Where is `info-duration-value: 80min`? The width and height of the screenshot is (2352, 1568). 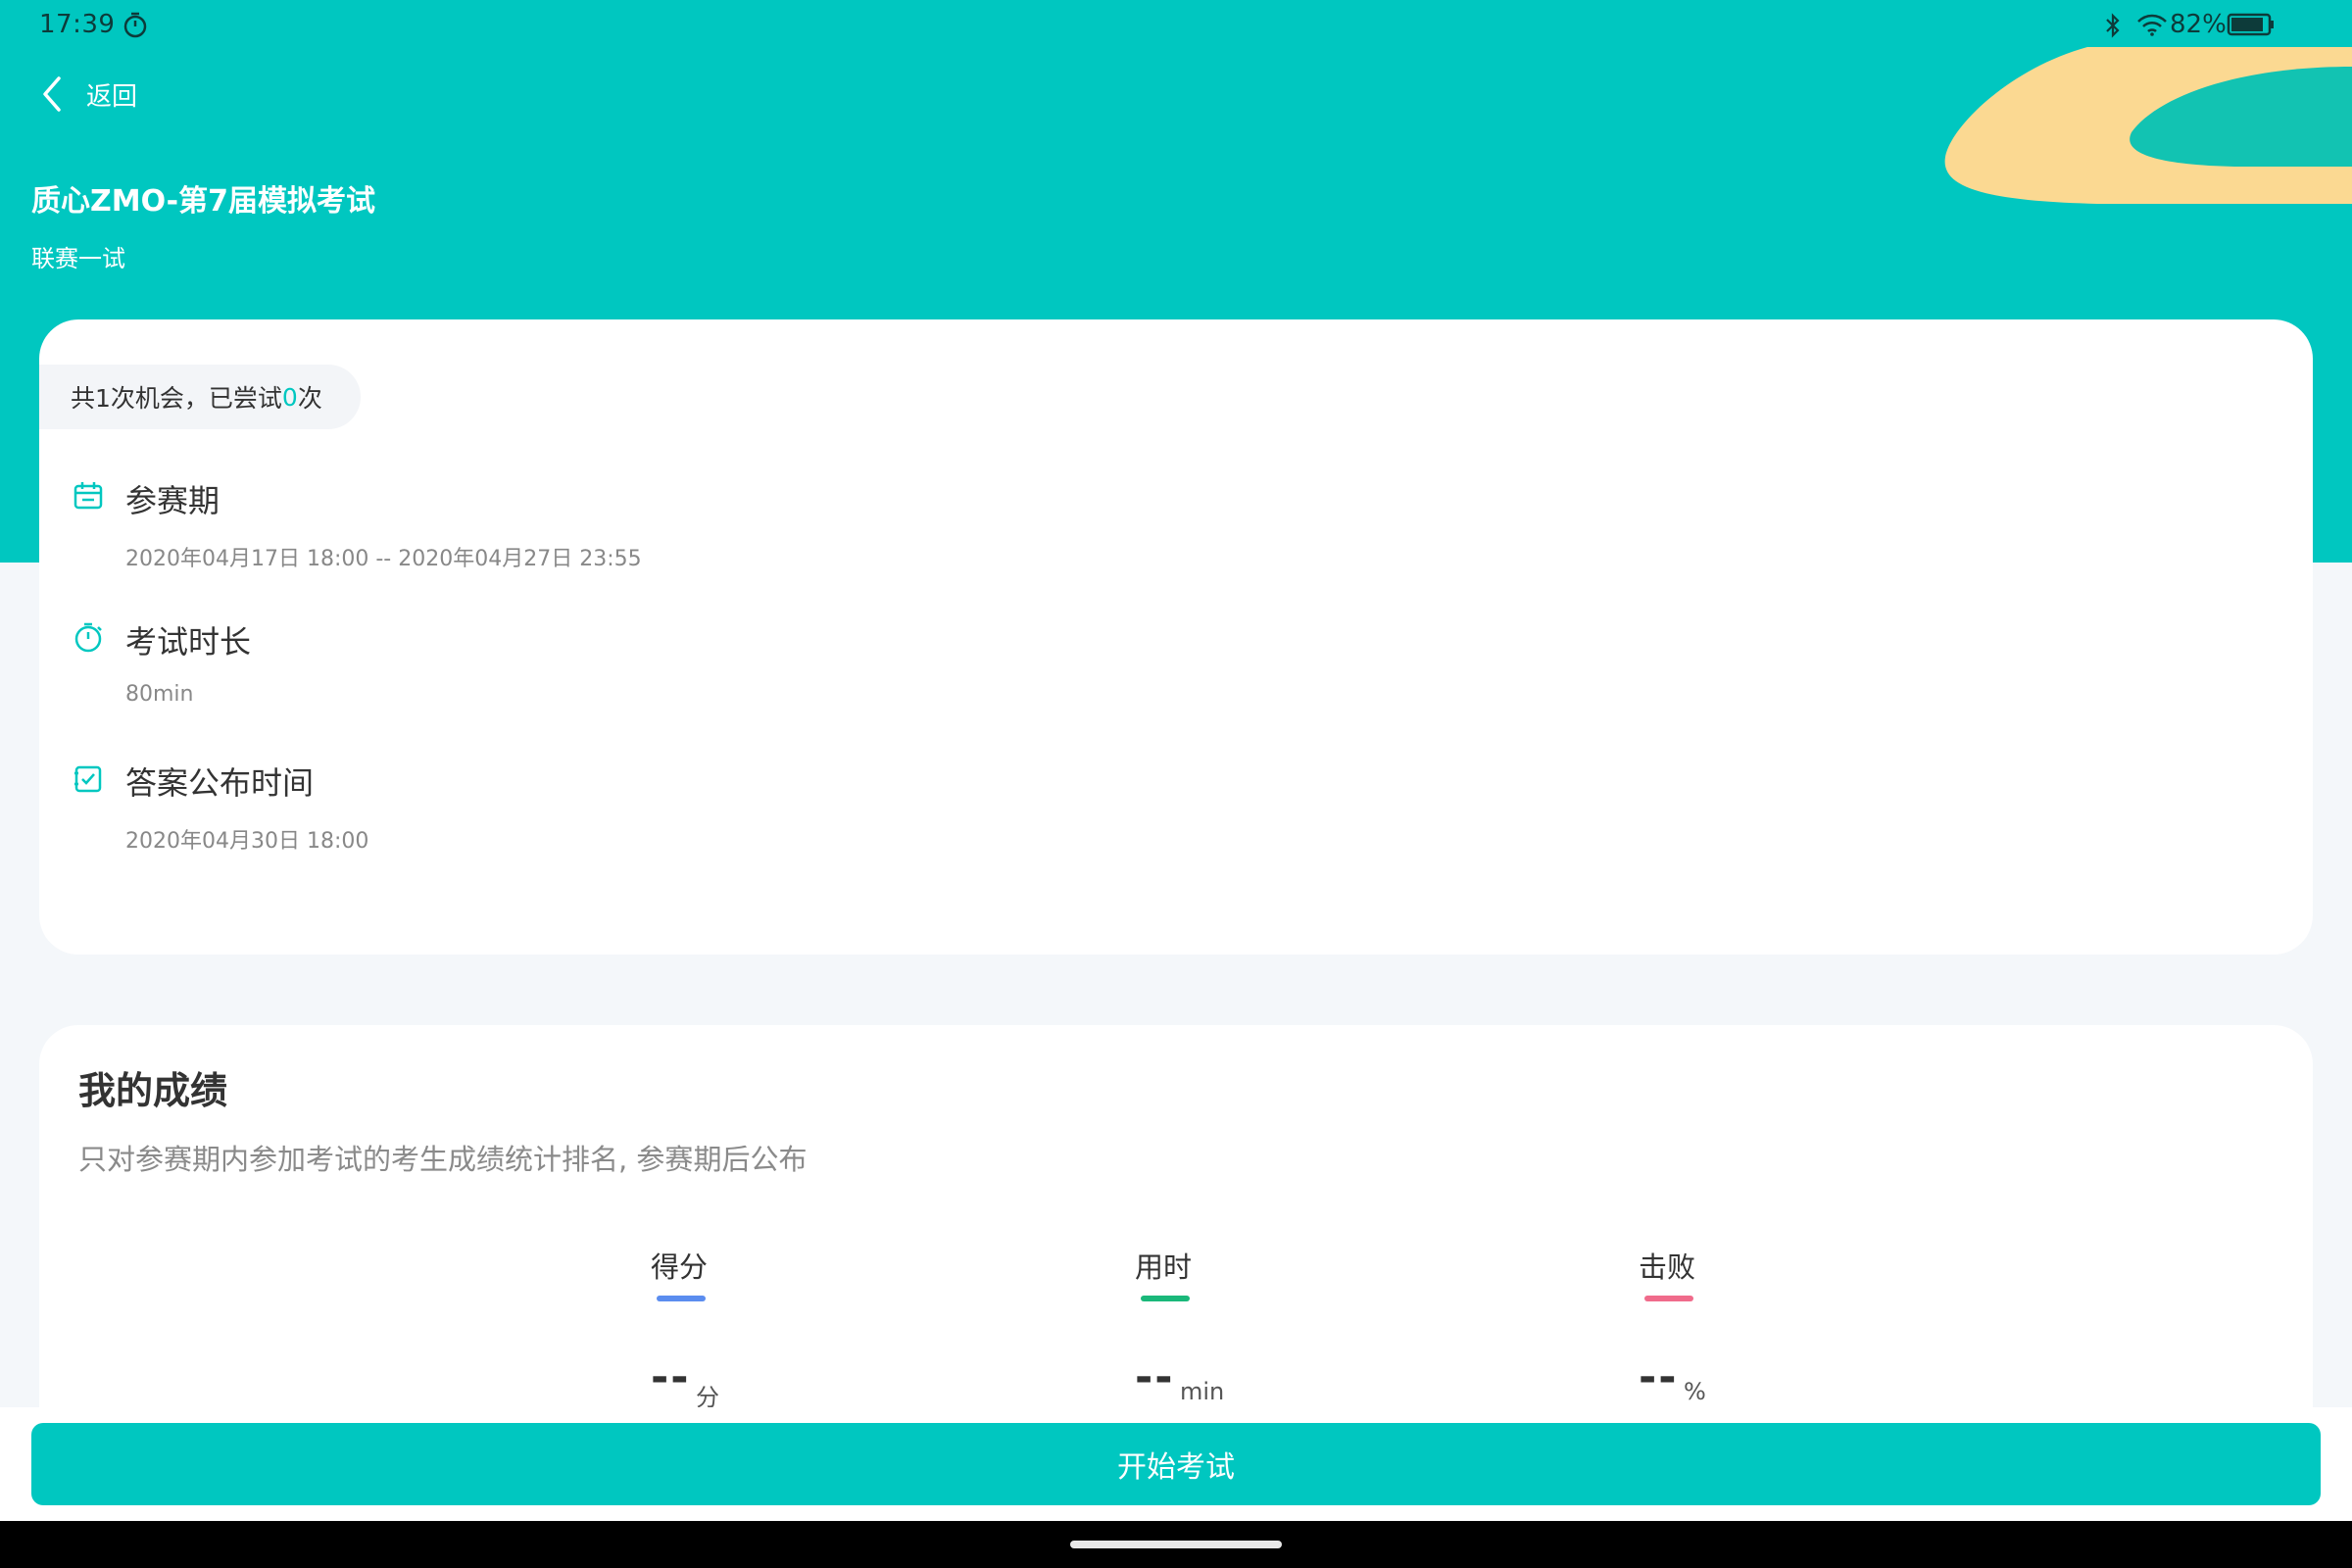
info-duration-value: 80min is located at coordinates (159, 694).